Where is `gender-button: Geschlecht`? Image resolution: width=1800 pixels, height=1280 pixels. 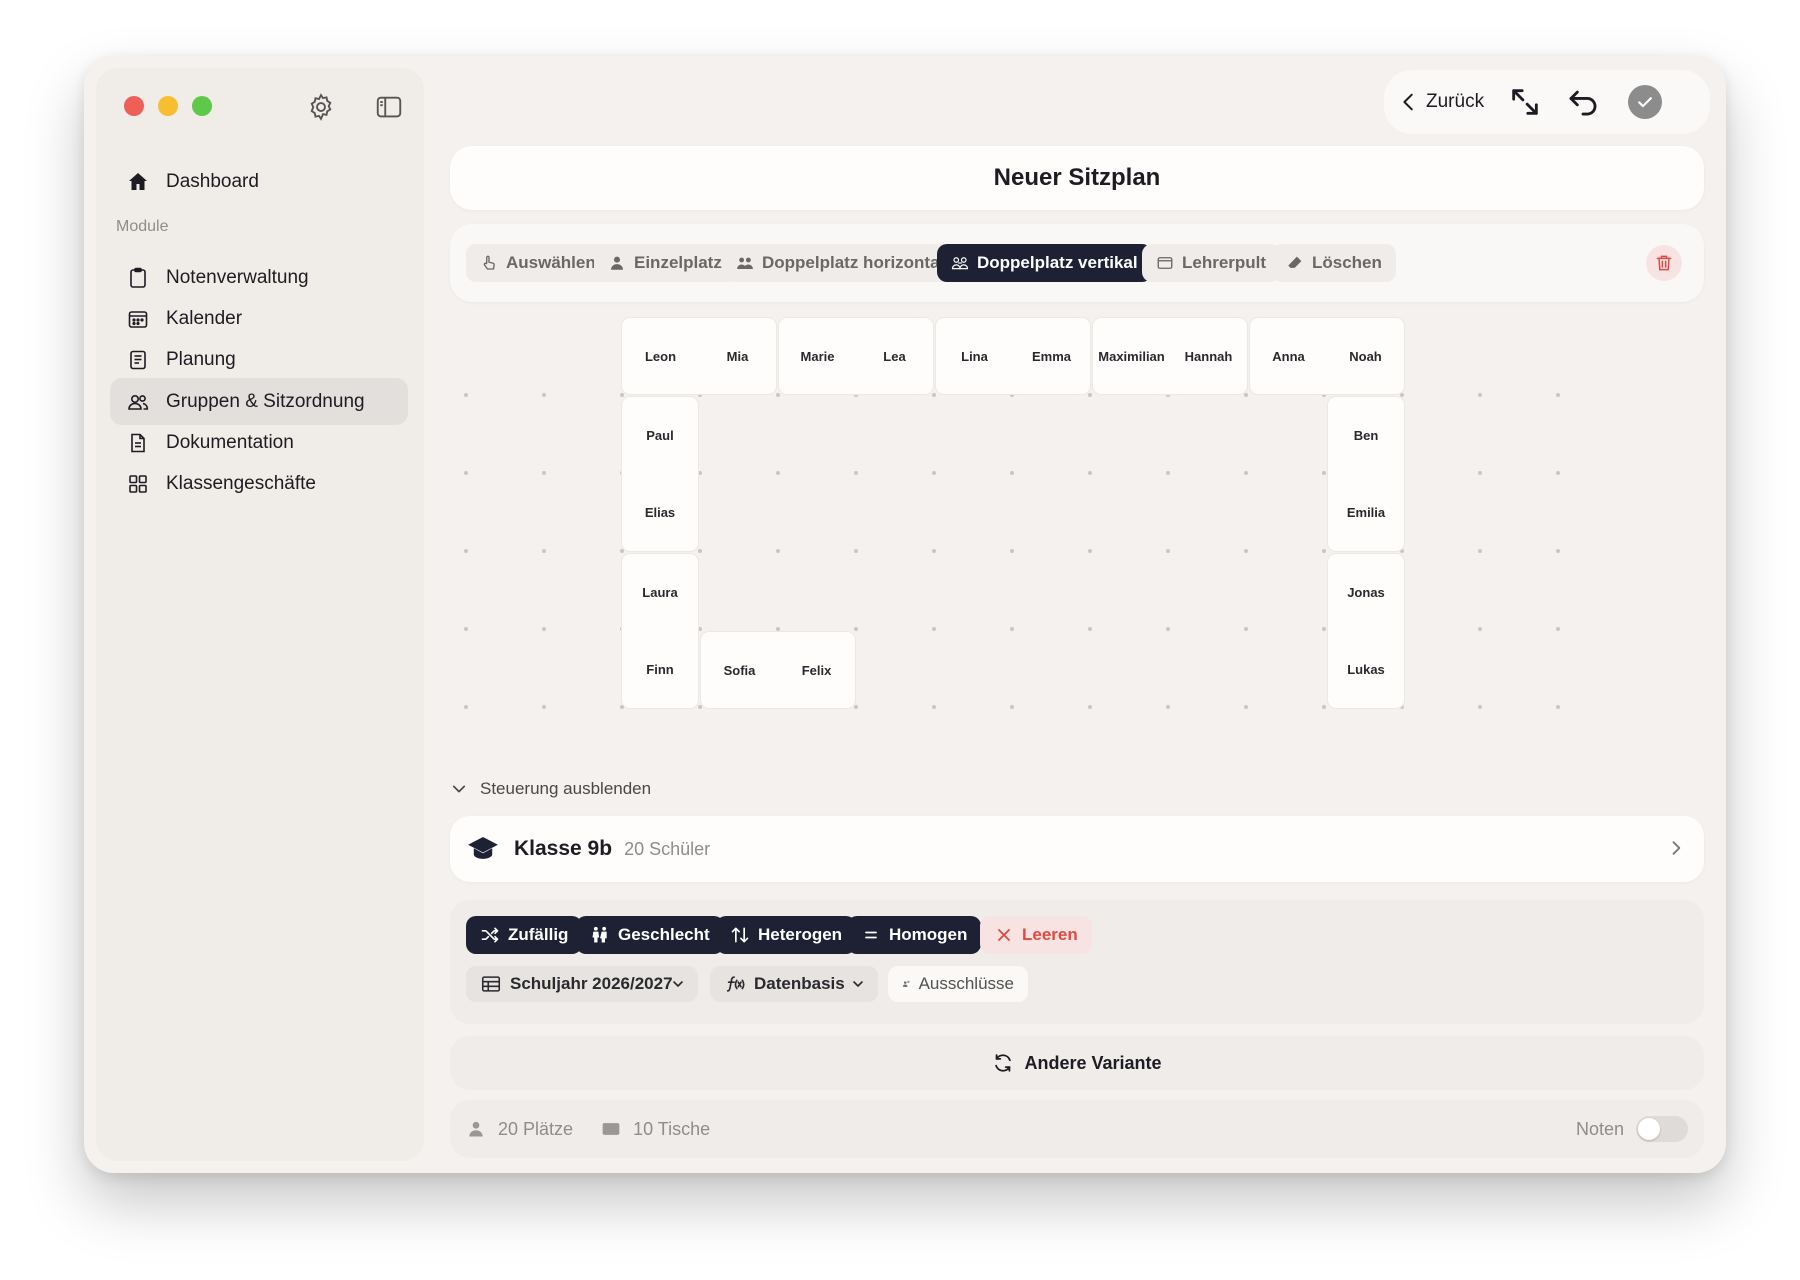 gender-button: Geschlecht is located at coordinates (650, 935).